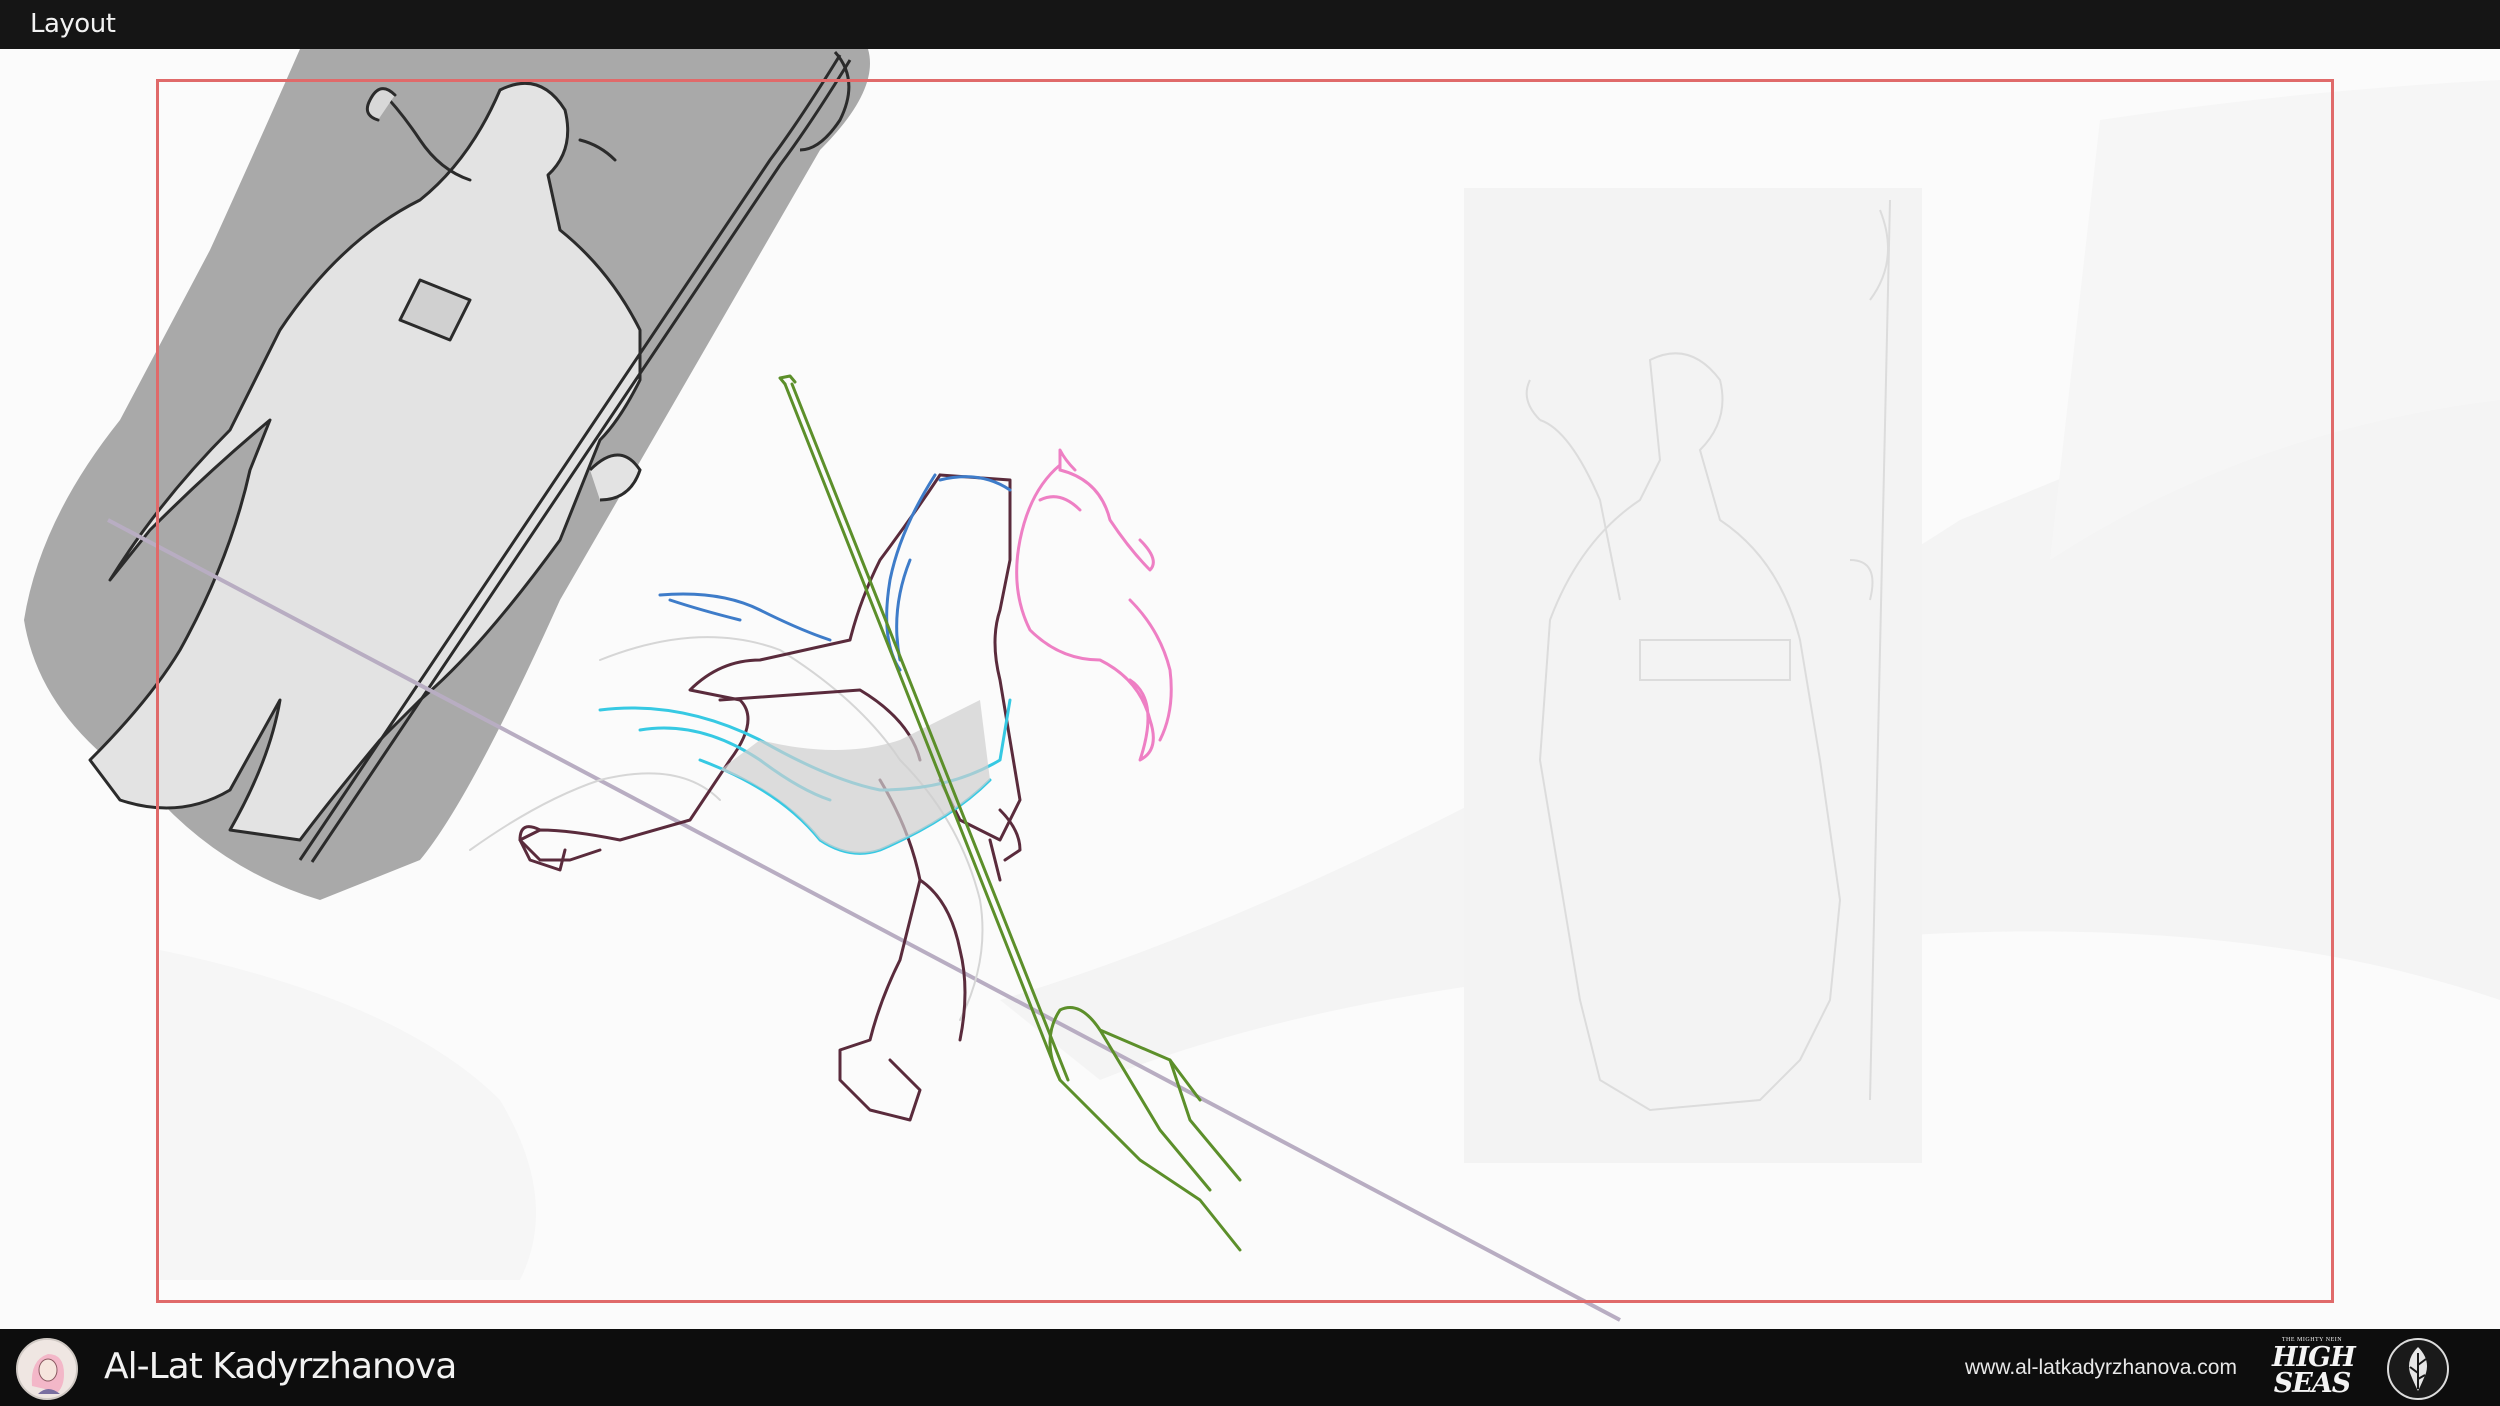  What do you see at coordinates (1693, 675) in the screenshot?
I see `faded-reference-panel` at bounding box center [1693, 675].